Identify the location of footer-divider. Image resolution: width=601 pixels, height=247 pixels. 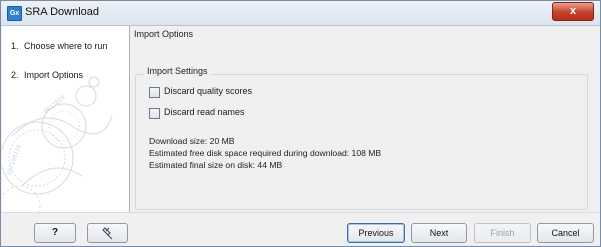
(300, 212).